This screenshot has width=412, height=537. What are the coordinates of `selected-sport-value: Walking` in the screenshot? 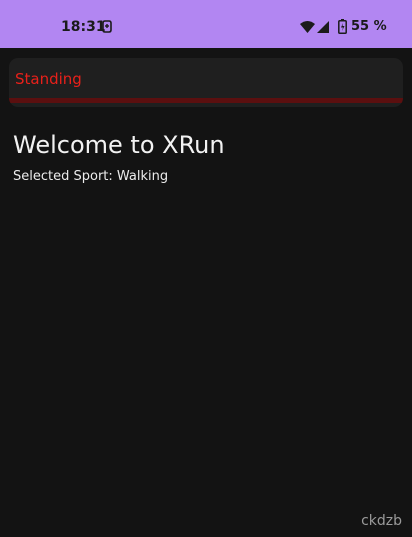 It's located at (142, 176).